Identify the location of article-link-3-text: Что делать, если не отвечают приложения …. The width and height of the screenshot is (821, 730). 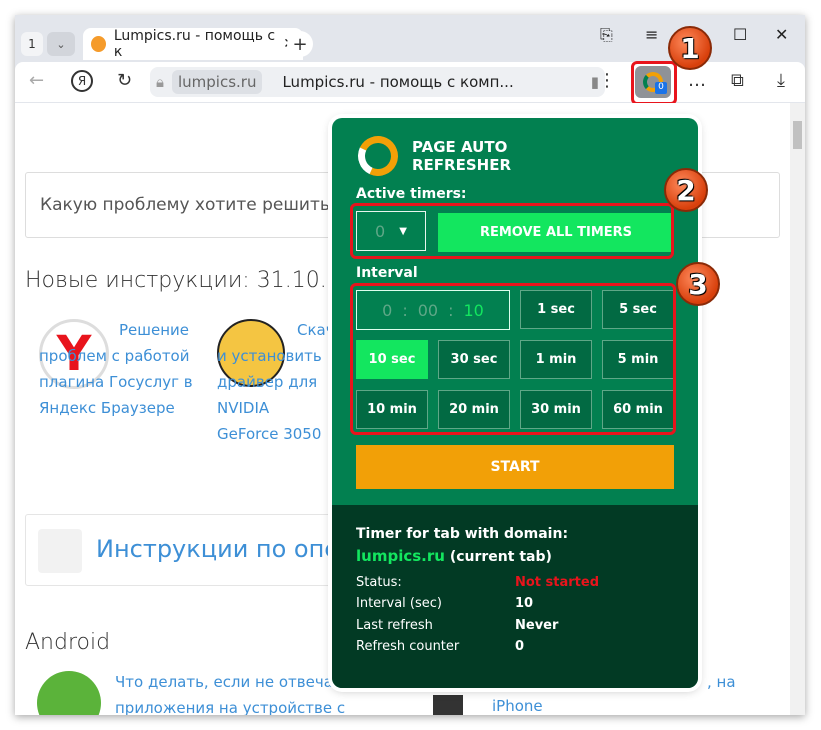
(230, 694).